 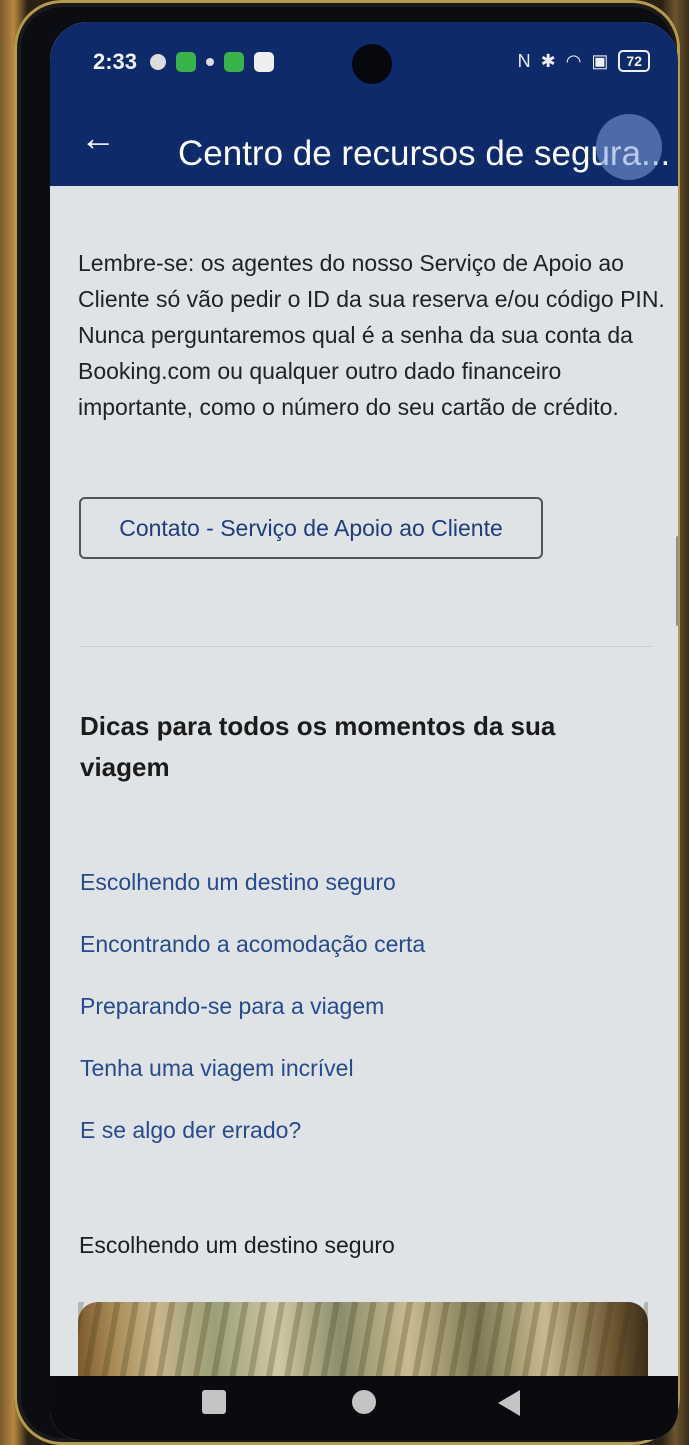 What do you see at coordinates (252, 961) in the screenshot?
I see `tip-link-accommodation: Encontrando a acomodação certa` at bounding box center [252, 961].